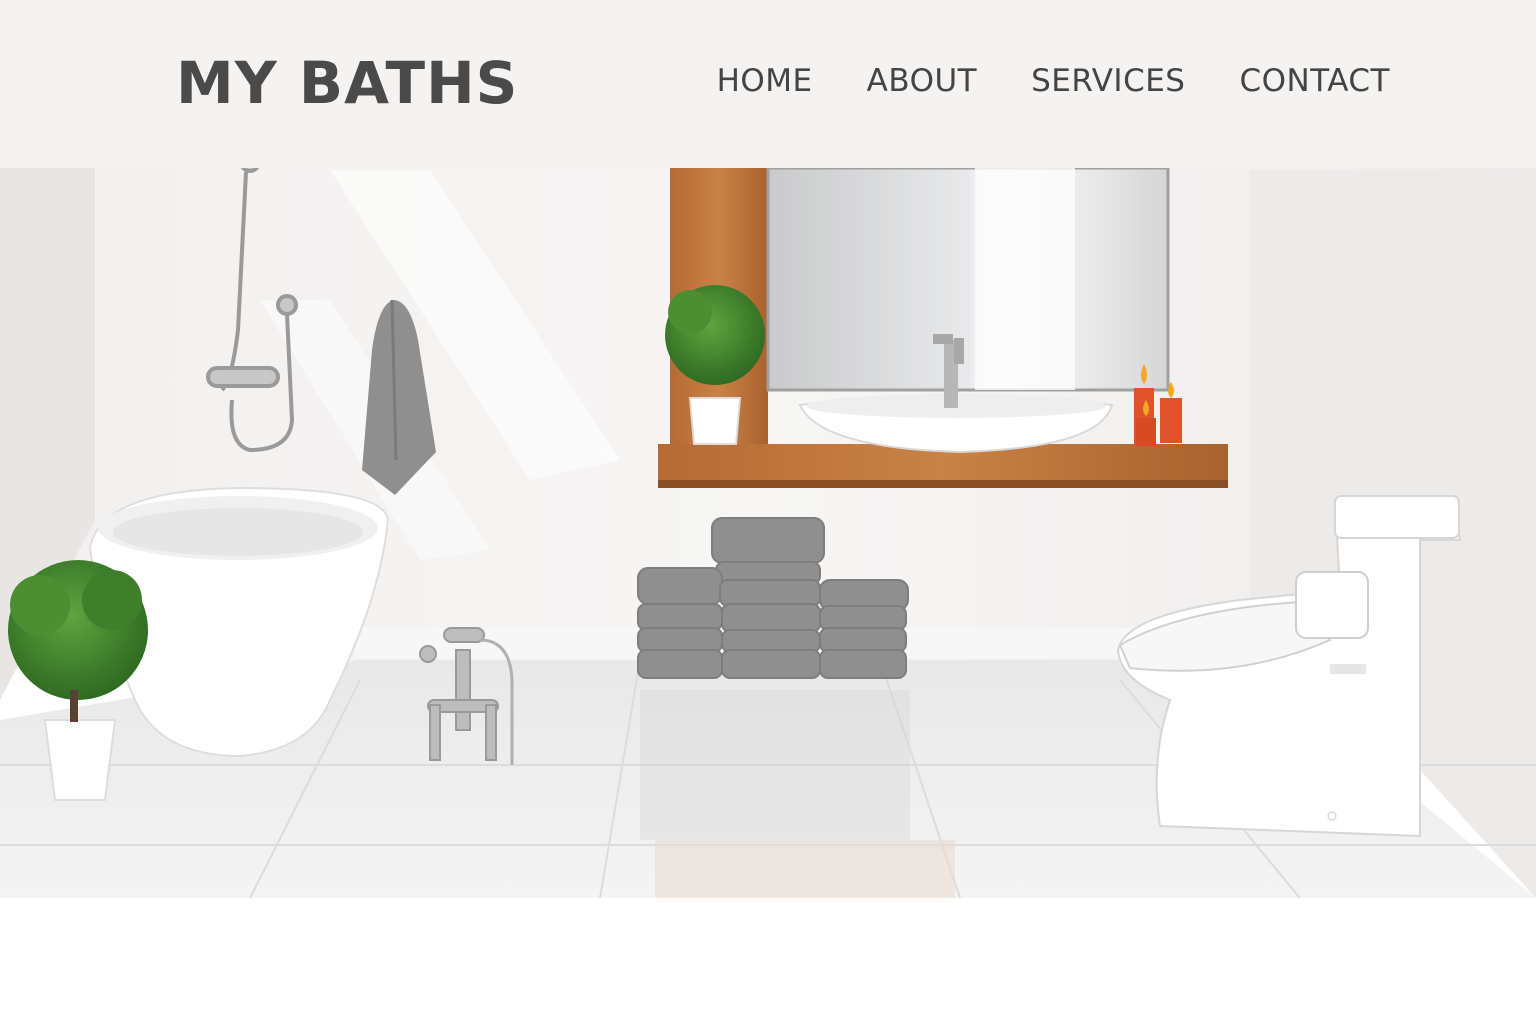  Describe the element at coordinates (922, 81) in the screenshot. I see `nav-about: ABOUT` at that location.